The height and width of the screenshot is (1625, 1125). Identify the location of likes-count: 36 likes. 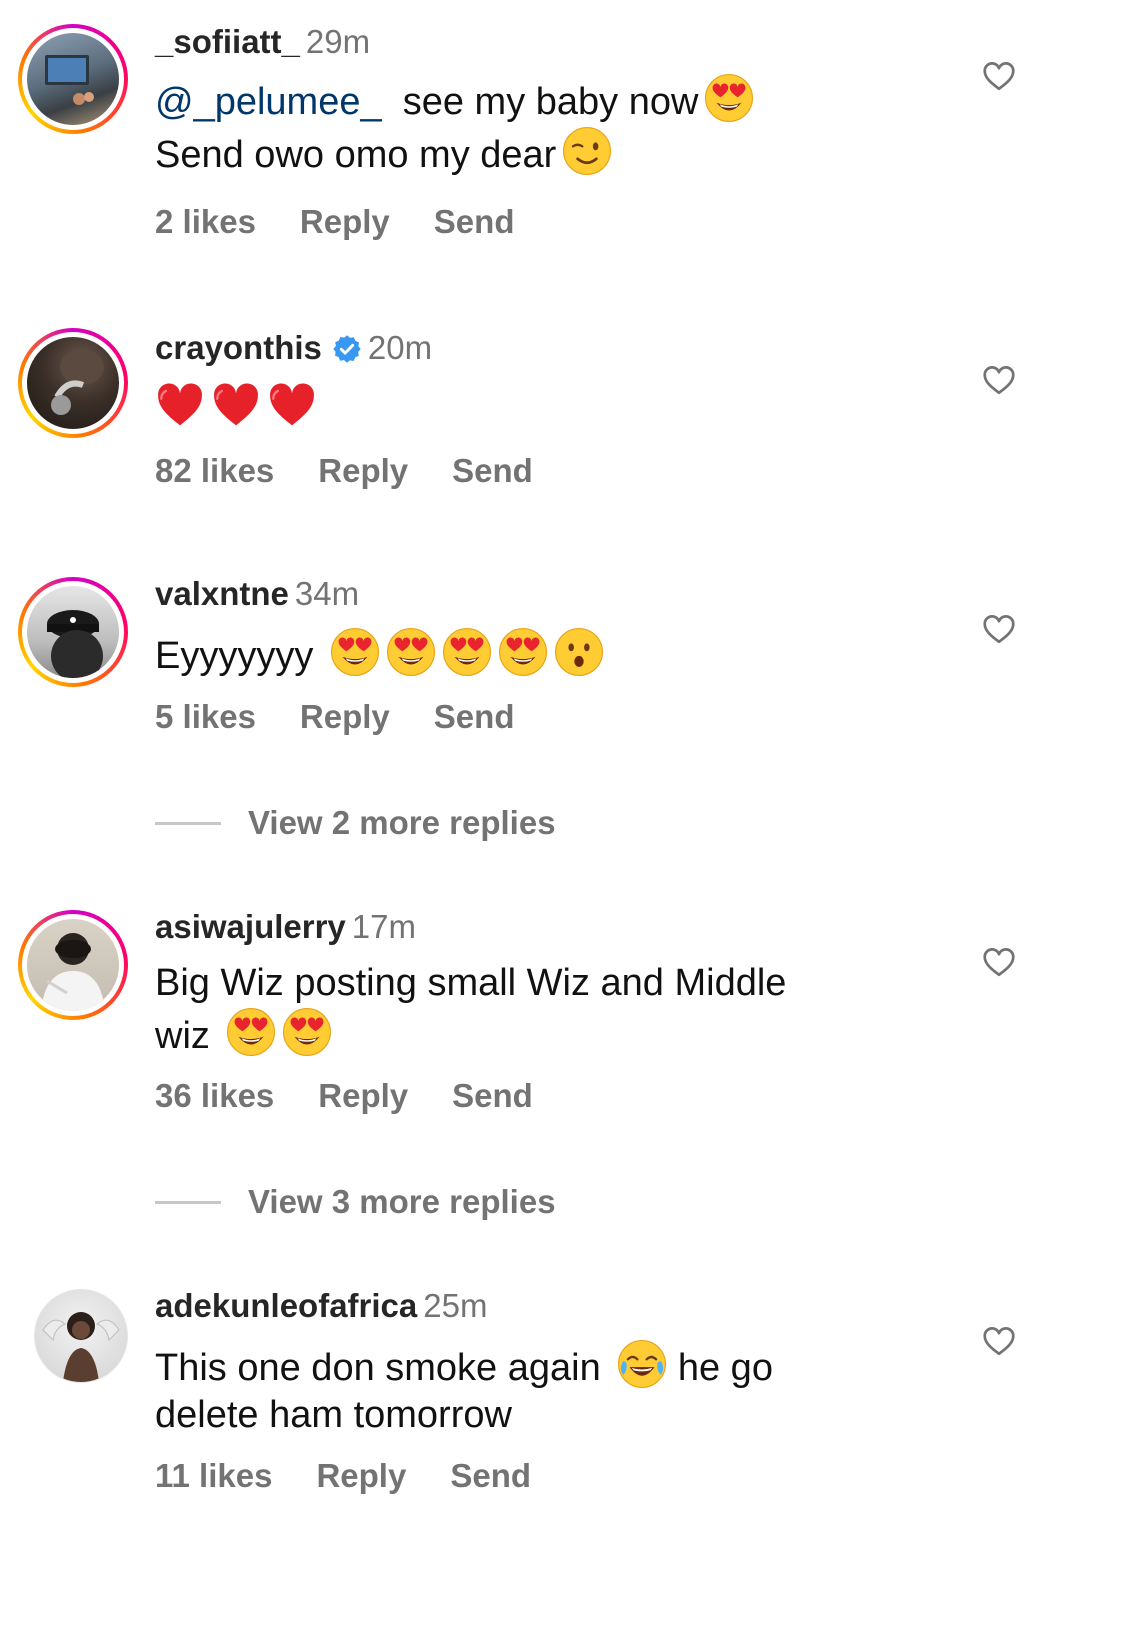
(214, 1096).